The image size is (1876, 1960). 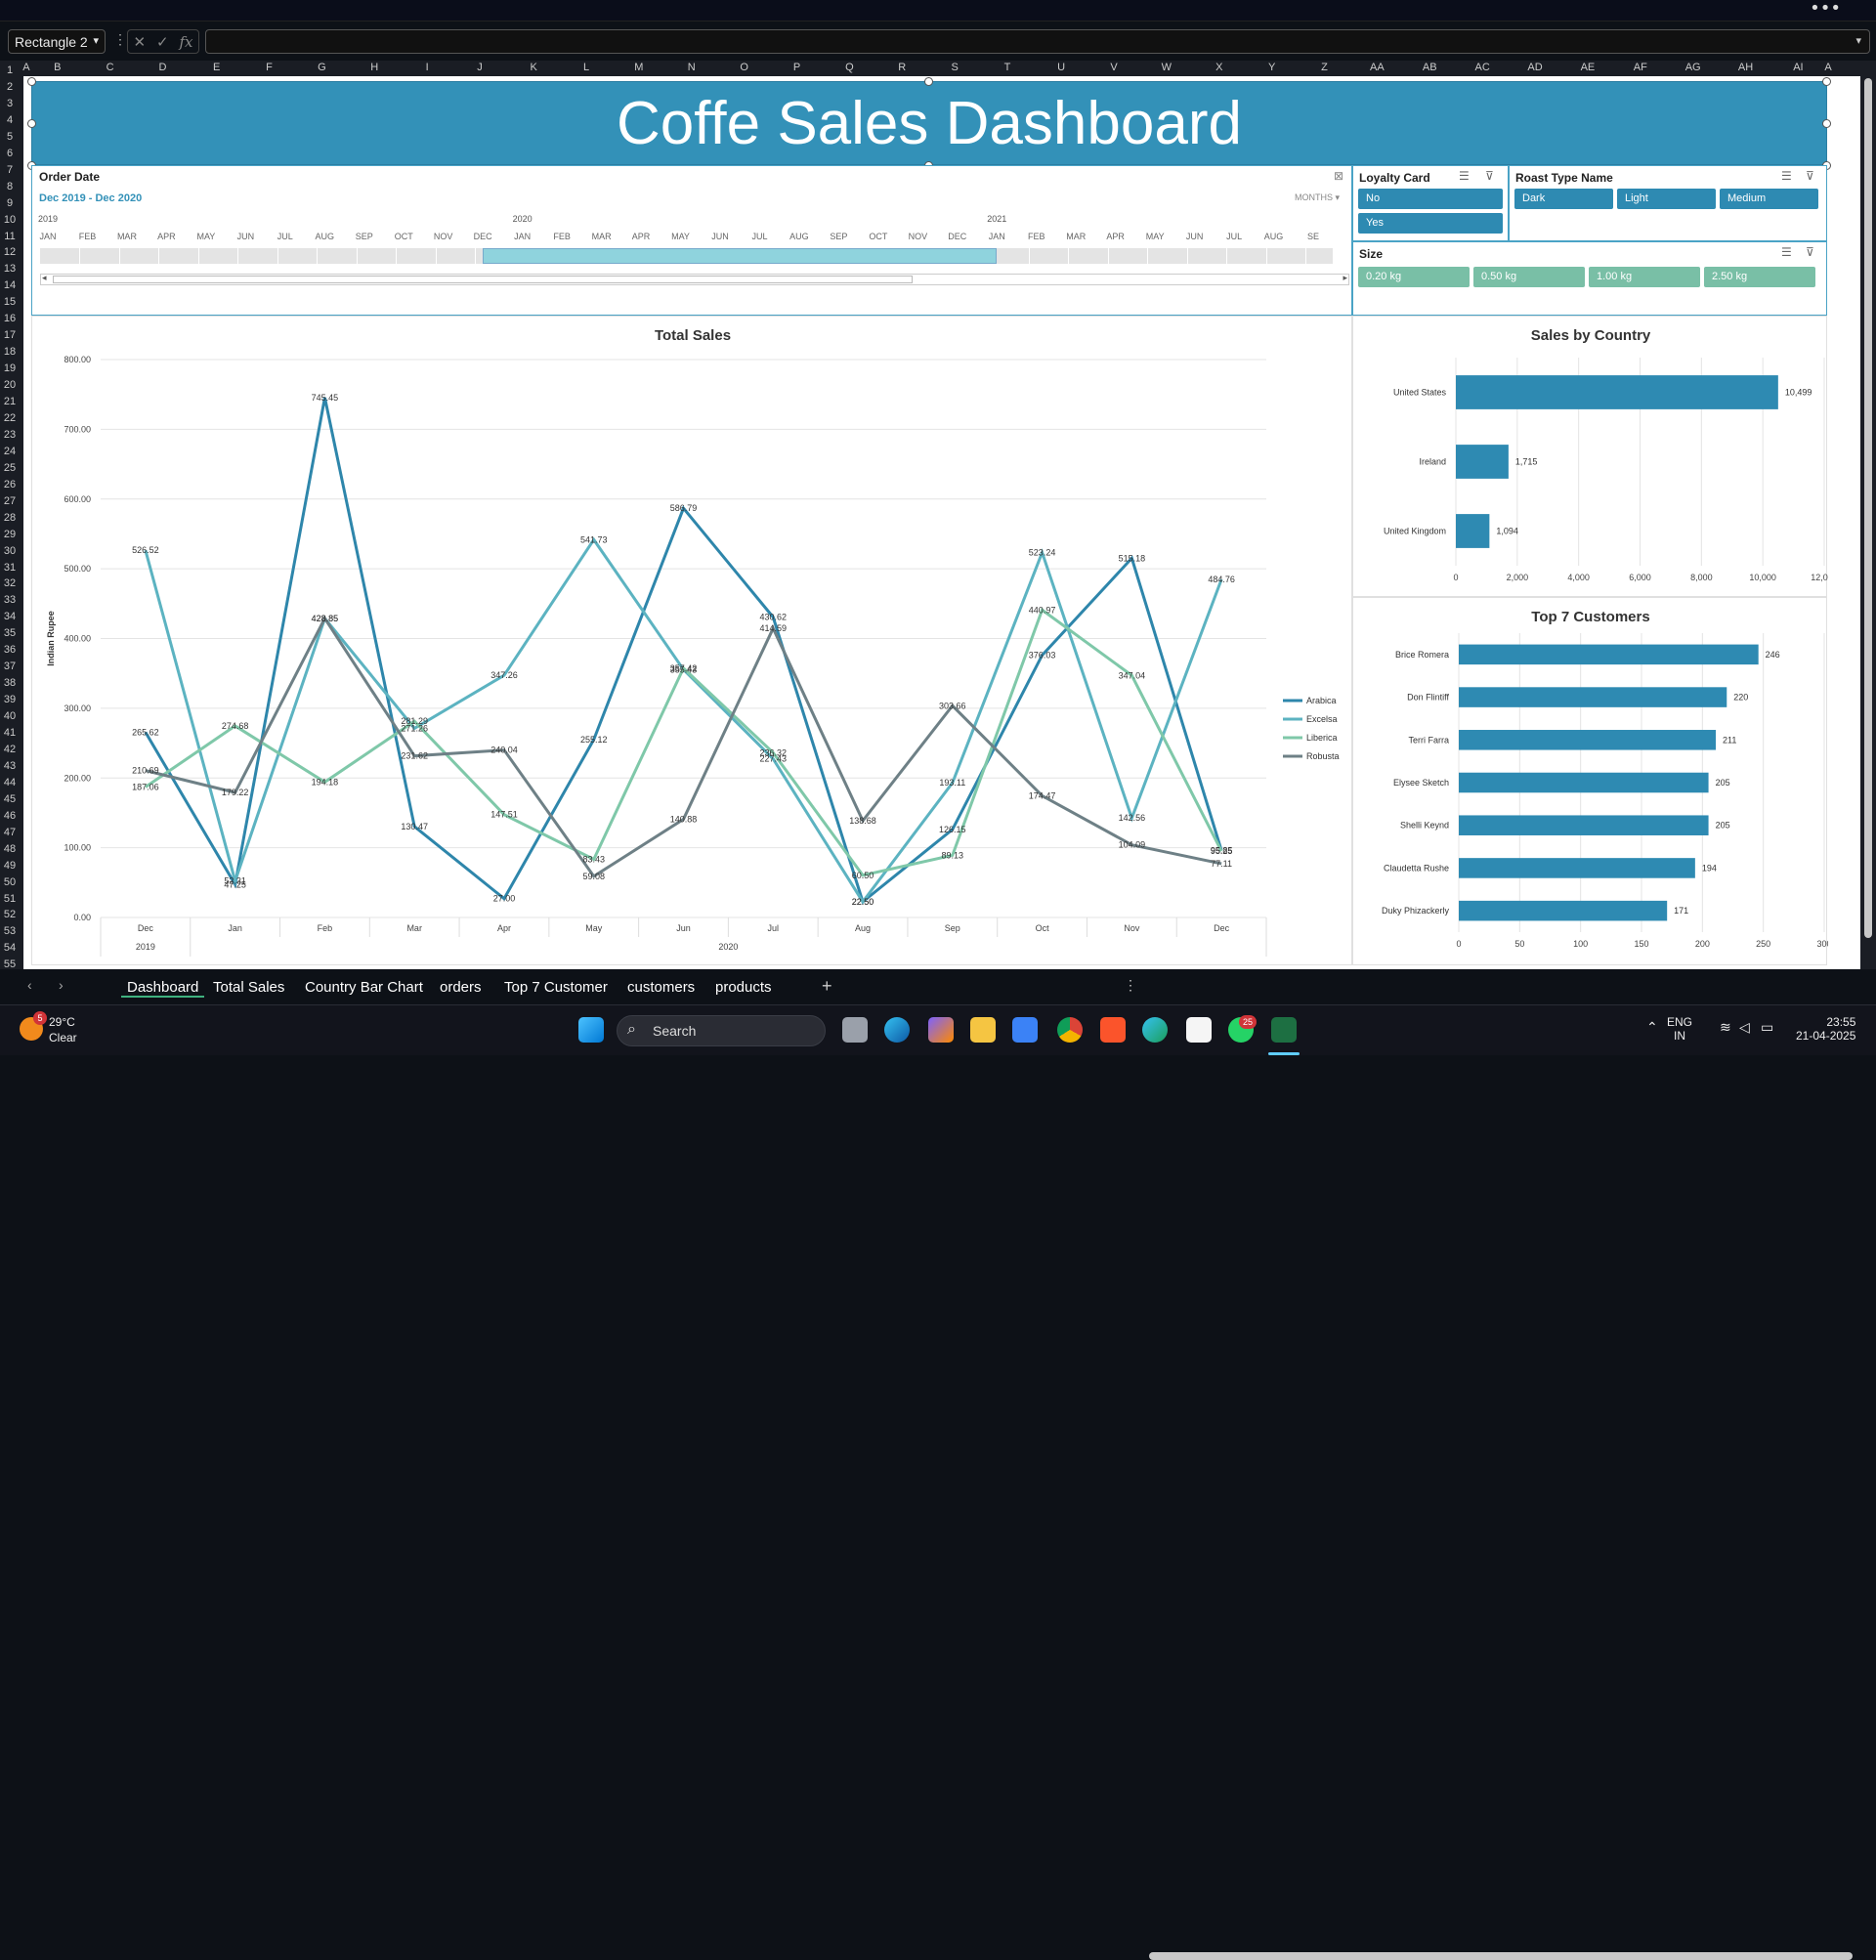 What do you see at coordinates (1868, 515) in the screenshot?
I see `vertical-scrollbar` at bounding box center [1868, 515].